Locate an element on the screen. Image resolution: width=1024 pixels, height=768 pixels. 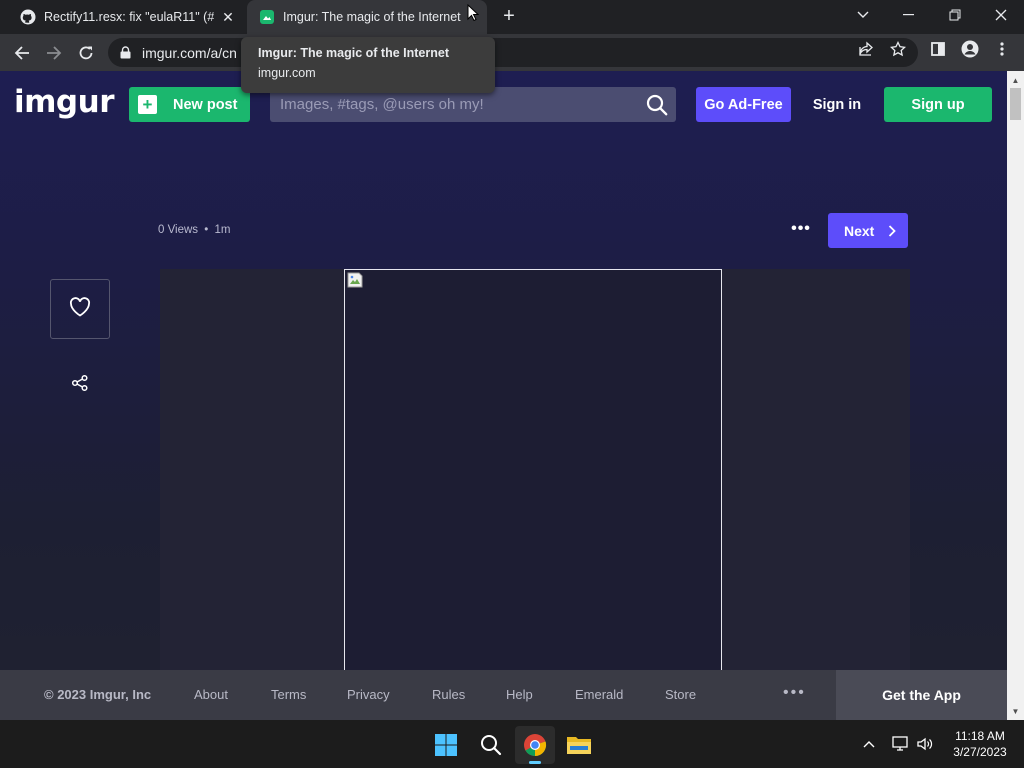
clock-time: 11:18 AM is located at coordinates (980, 736).